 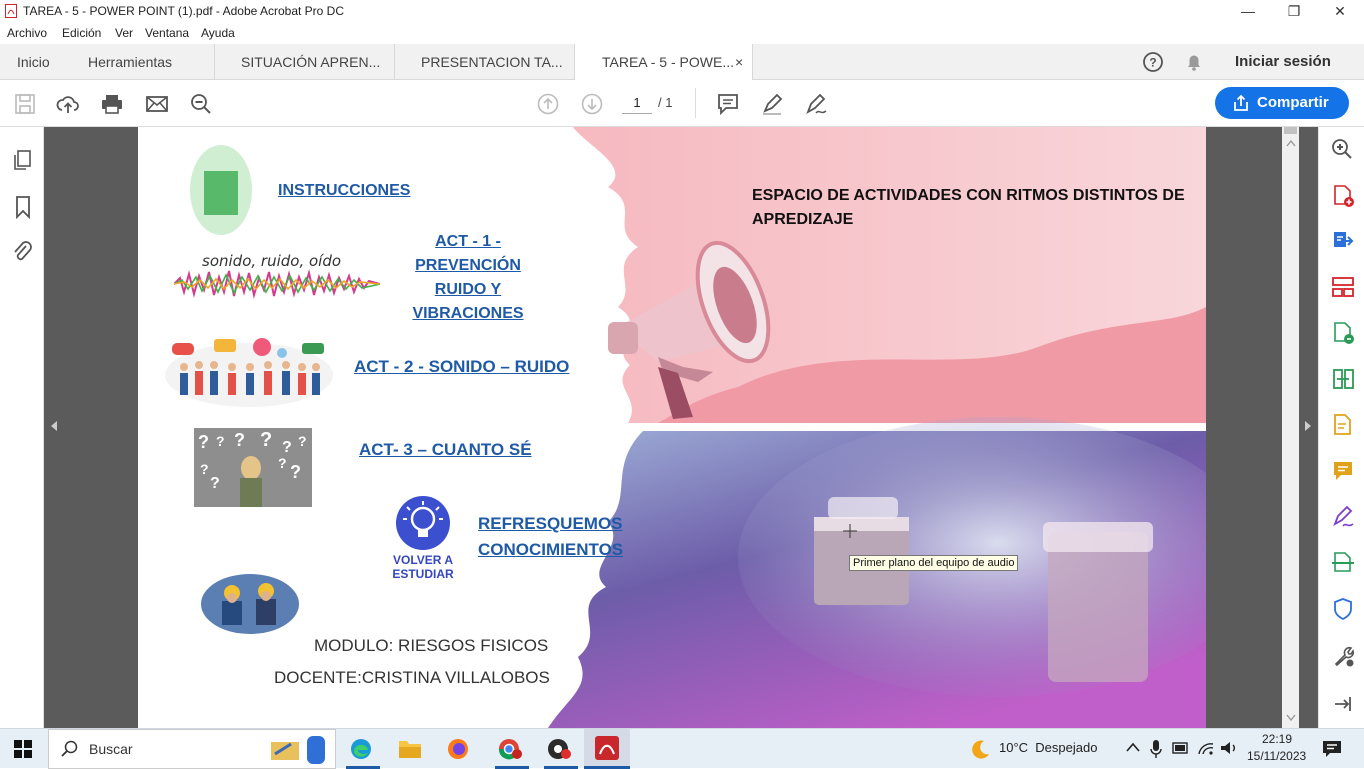 I want to click on chrome-icon, so click(x=510, y=749).